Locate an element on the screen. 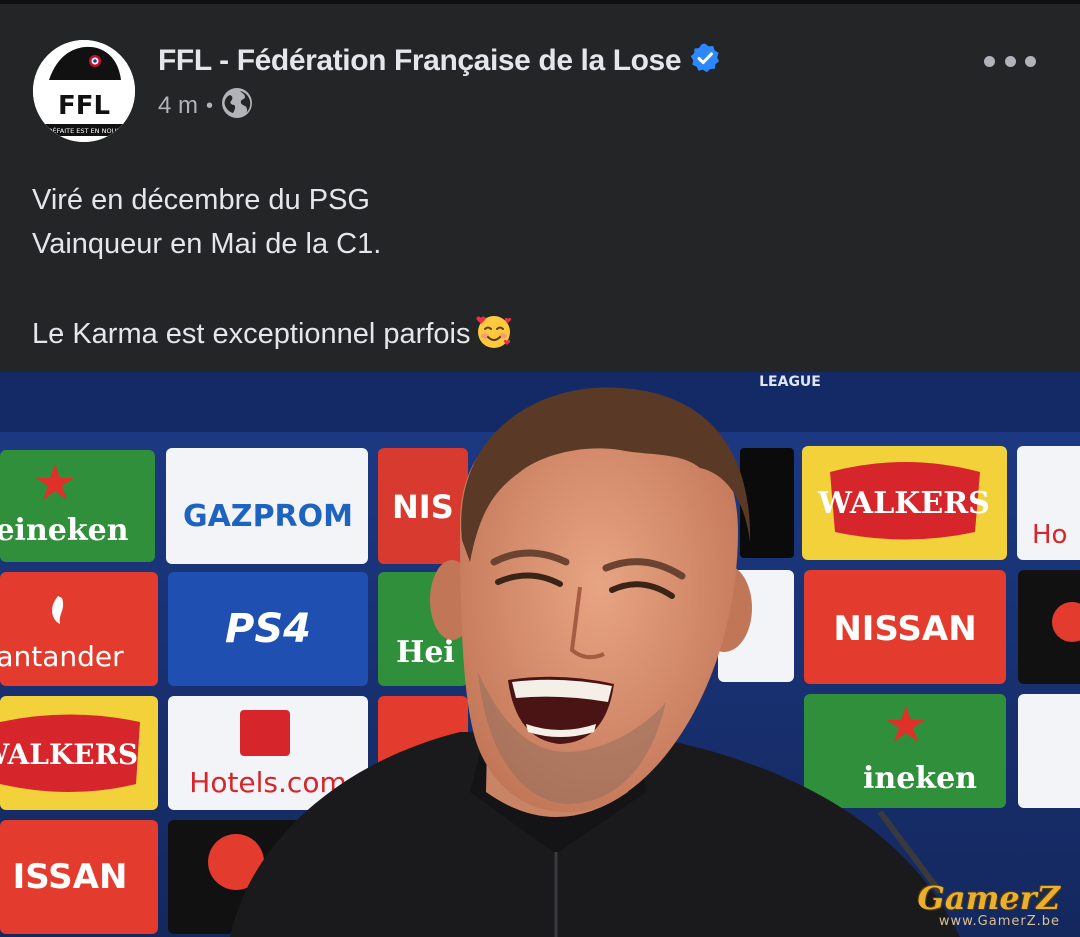 The width and height of the screenshot is (1080, 937). board-heineken: eineken is located at coordinates (64, 530).